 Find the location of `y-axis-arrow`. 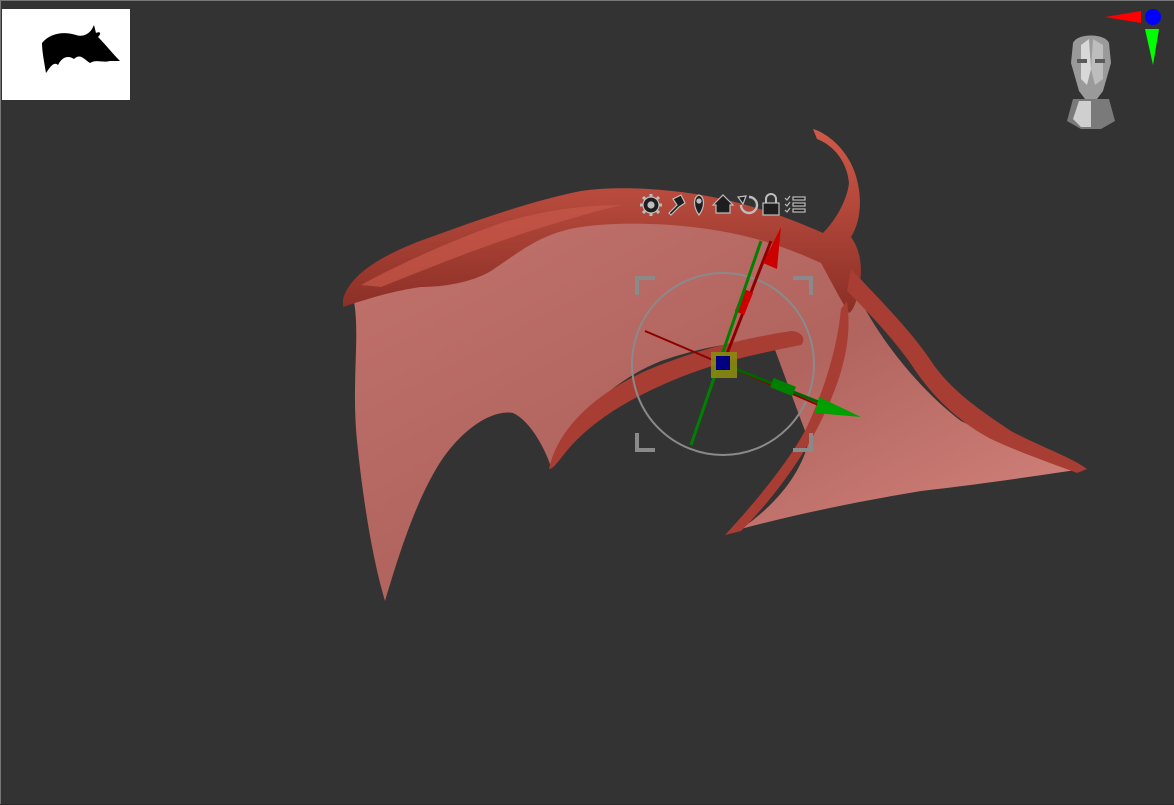

y-axis-arrow is located at coordinates (1152, 47).